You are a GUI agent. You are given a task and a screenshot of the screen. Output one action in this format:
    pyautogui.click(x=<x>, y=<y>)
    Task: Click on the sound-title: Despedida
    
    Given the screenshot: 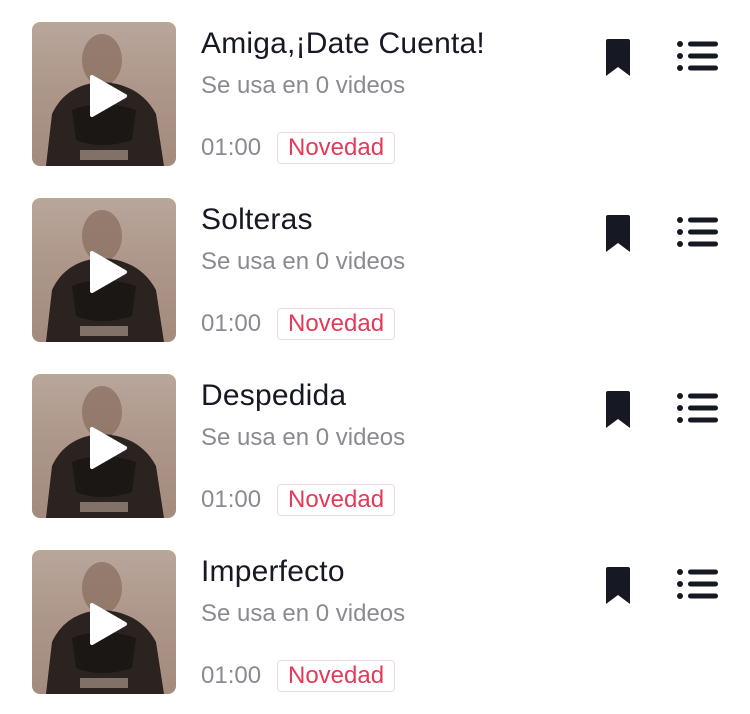 What is the action you would take?
    pyautogui.click(x=274, y=395)
    